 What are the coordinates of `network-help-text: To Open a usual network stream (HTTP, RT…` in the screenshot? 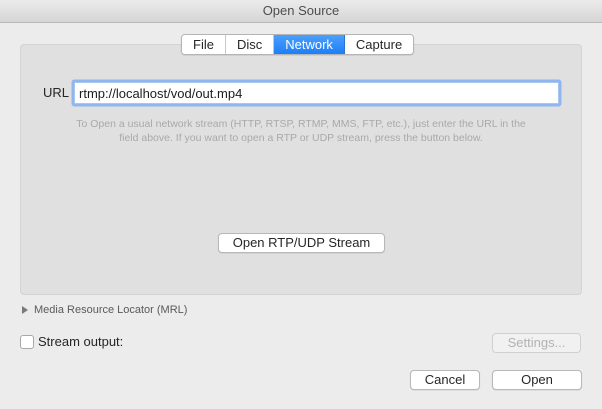 It's located at (301, 131).